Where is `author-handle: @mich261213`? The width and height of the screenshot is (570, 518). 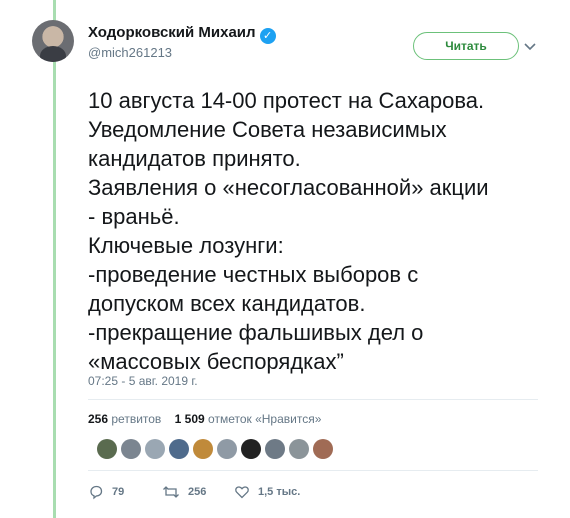
author-handle: @mich261213 is located at coordinates (130, 52).